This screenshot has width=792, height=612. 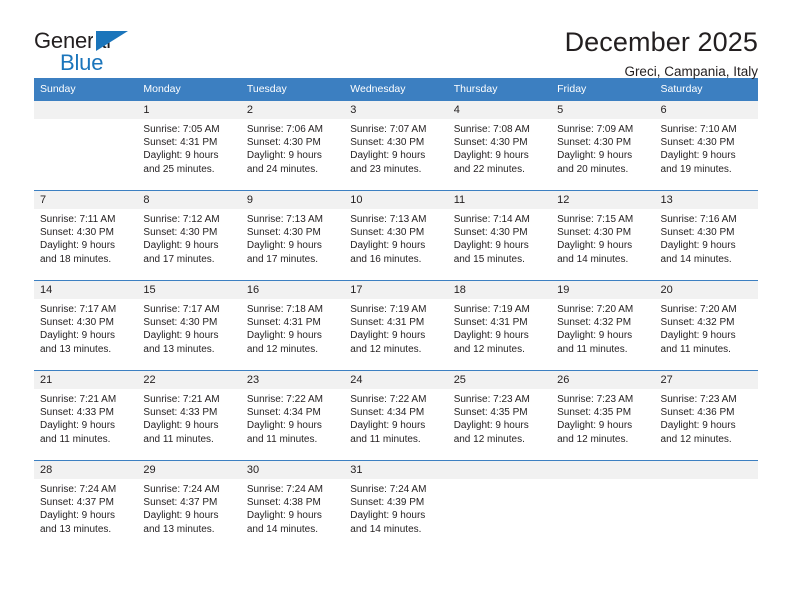 I want to click on sunset-text: Sunset: 4:31 PM, so click(x=180, y=143).